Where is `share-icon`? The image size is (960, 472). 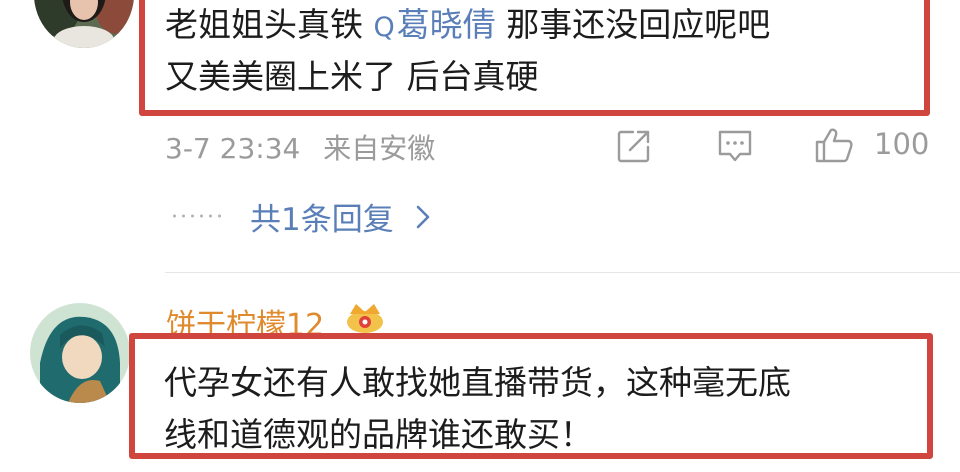 share-icon is located at coordinates (634, 146).